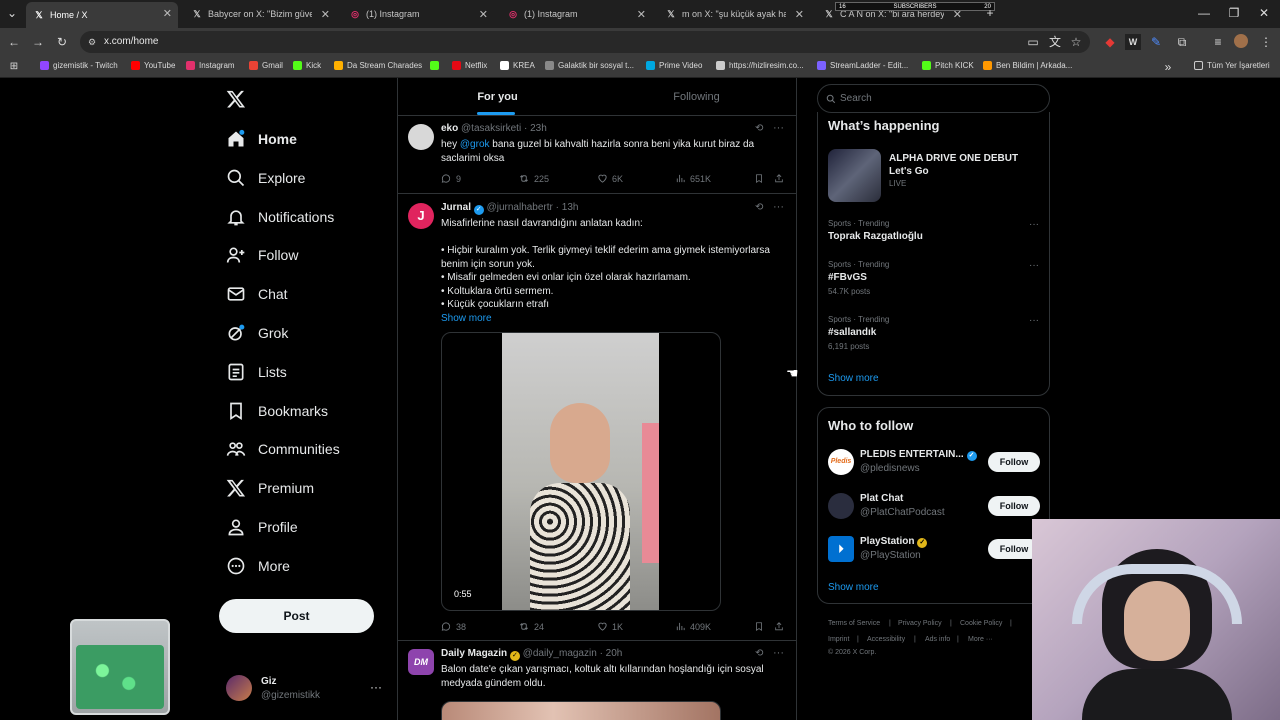  Describe the element at coordinates (38, 42) in the screenshot. I see `forward-icon: →` at that location.